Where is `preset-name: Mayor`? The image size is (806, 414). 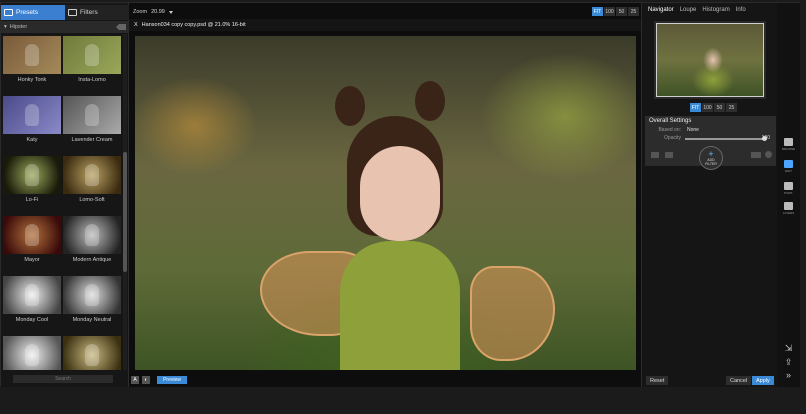 preset-name: Mayor is located at coordinates (32, 260).